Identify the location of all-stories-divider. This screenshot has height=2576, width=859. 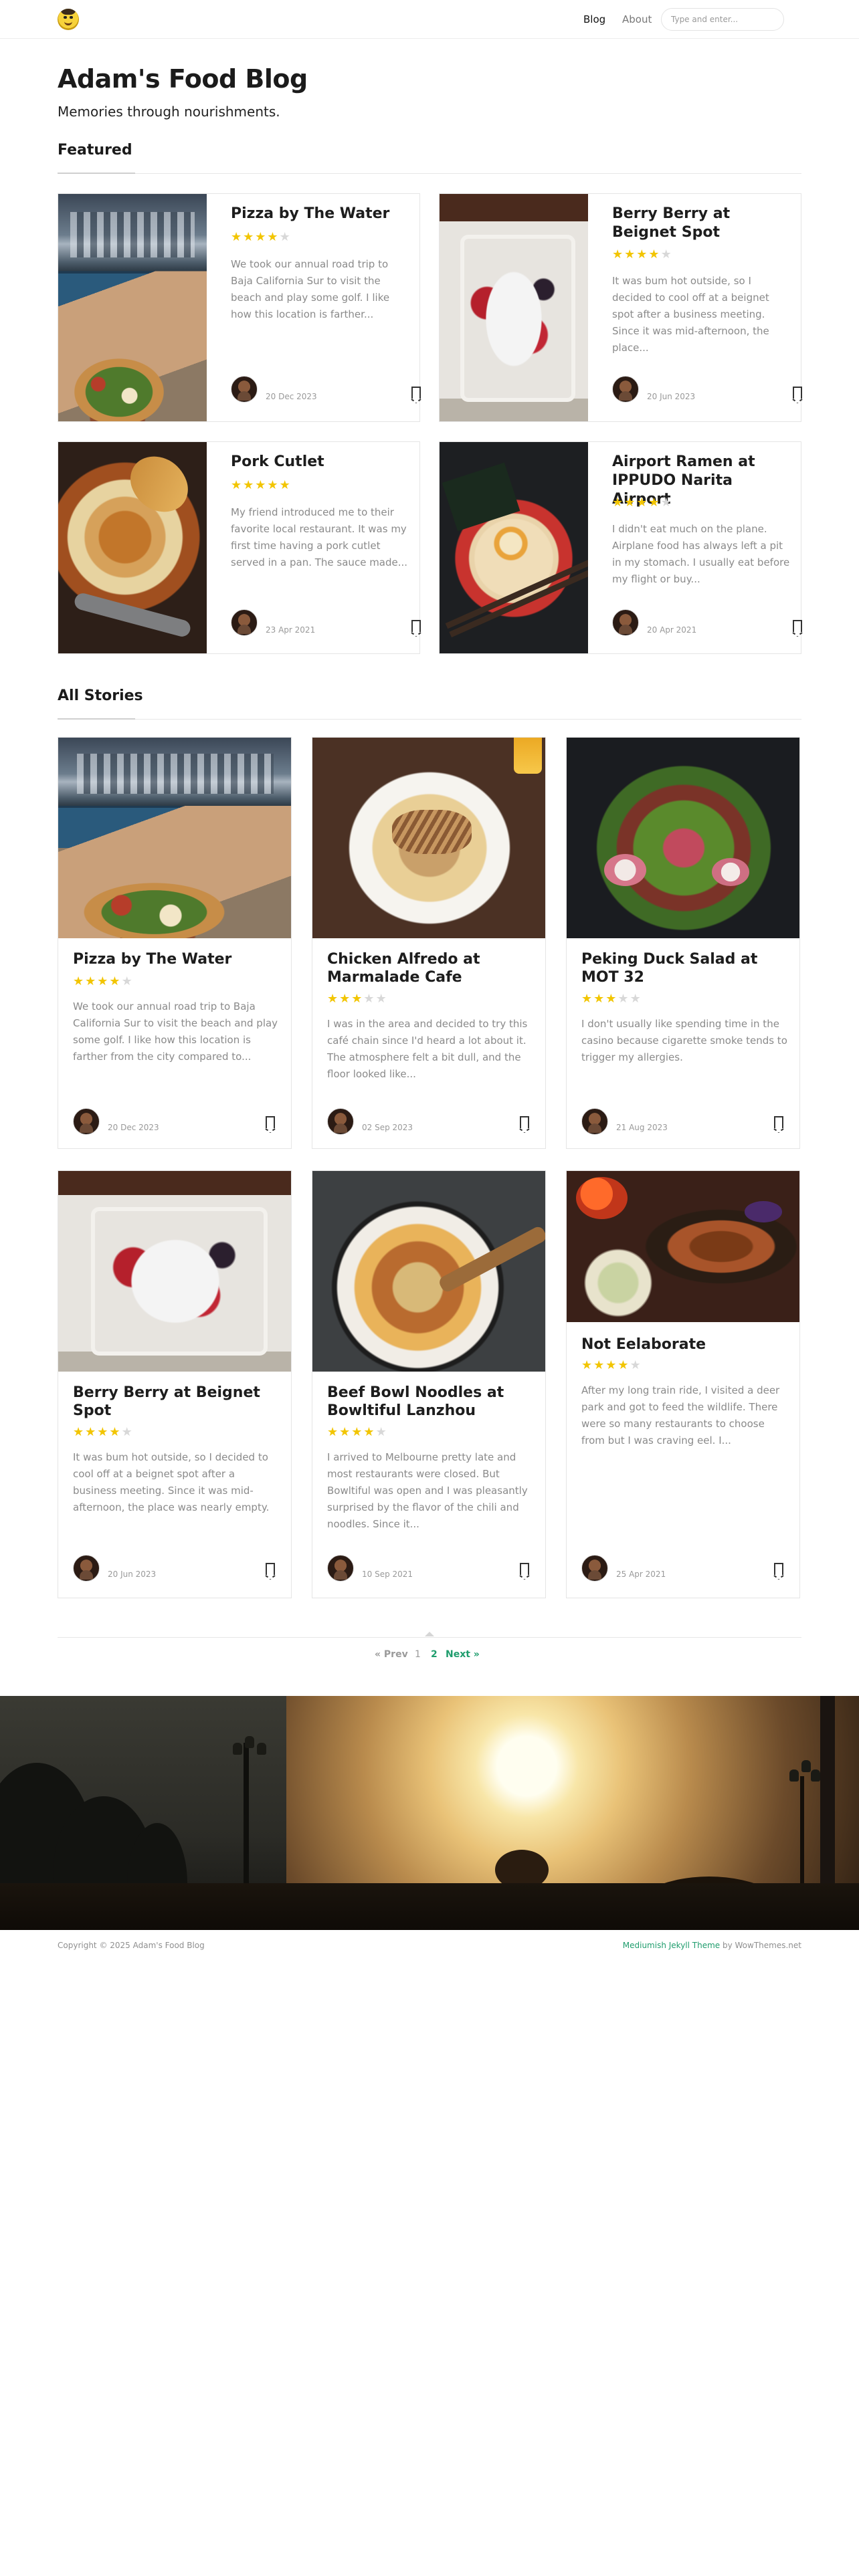
(429, 719).